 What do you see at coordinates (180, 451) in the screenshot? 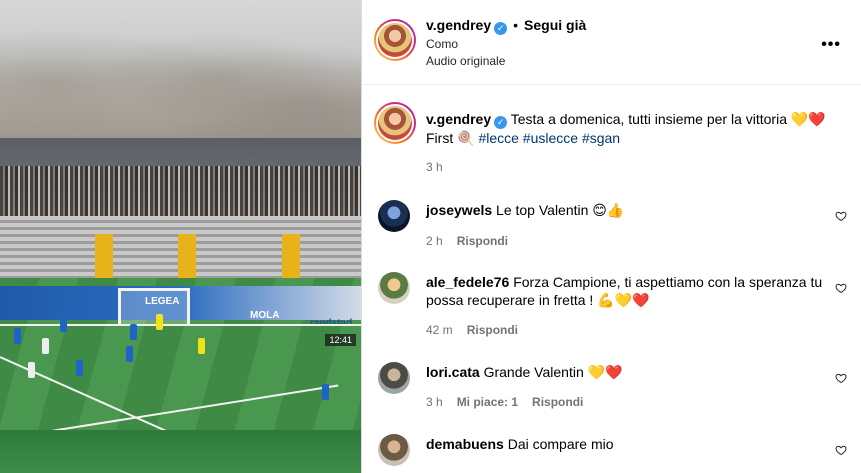
I see `media-blurred-bottom` at bounding box center [180, 451].